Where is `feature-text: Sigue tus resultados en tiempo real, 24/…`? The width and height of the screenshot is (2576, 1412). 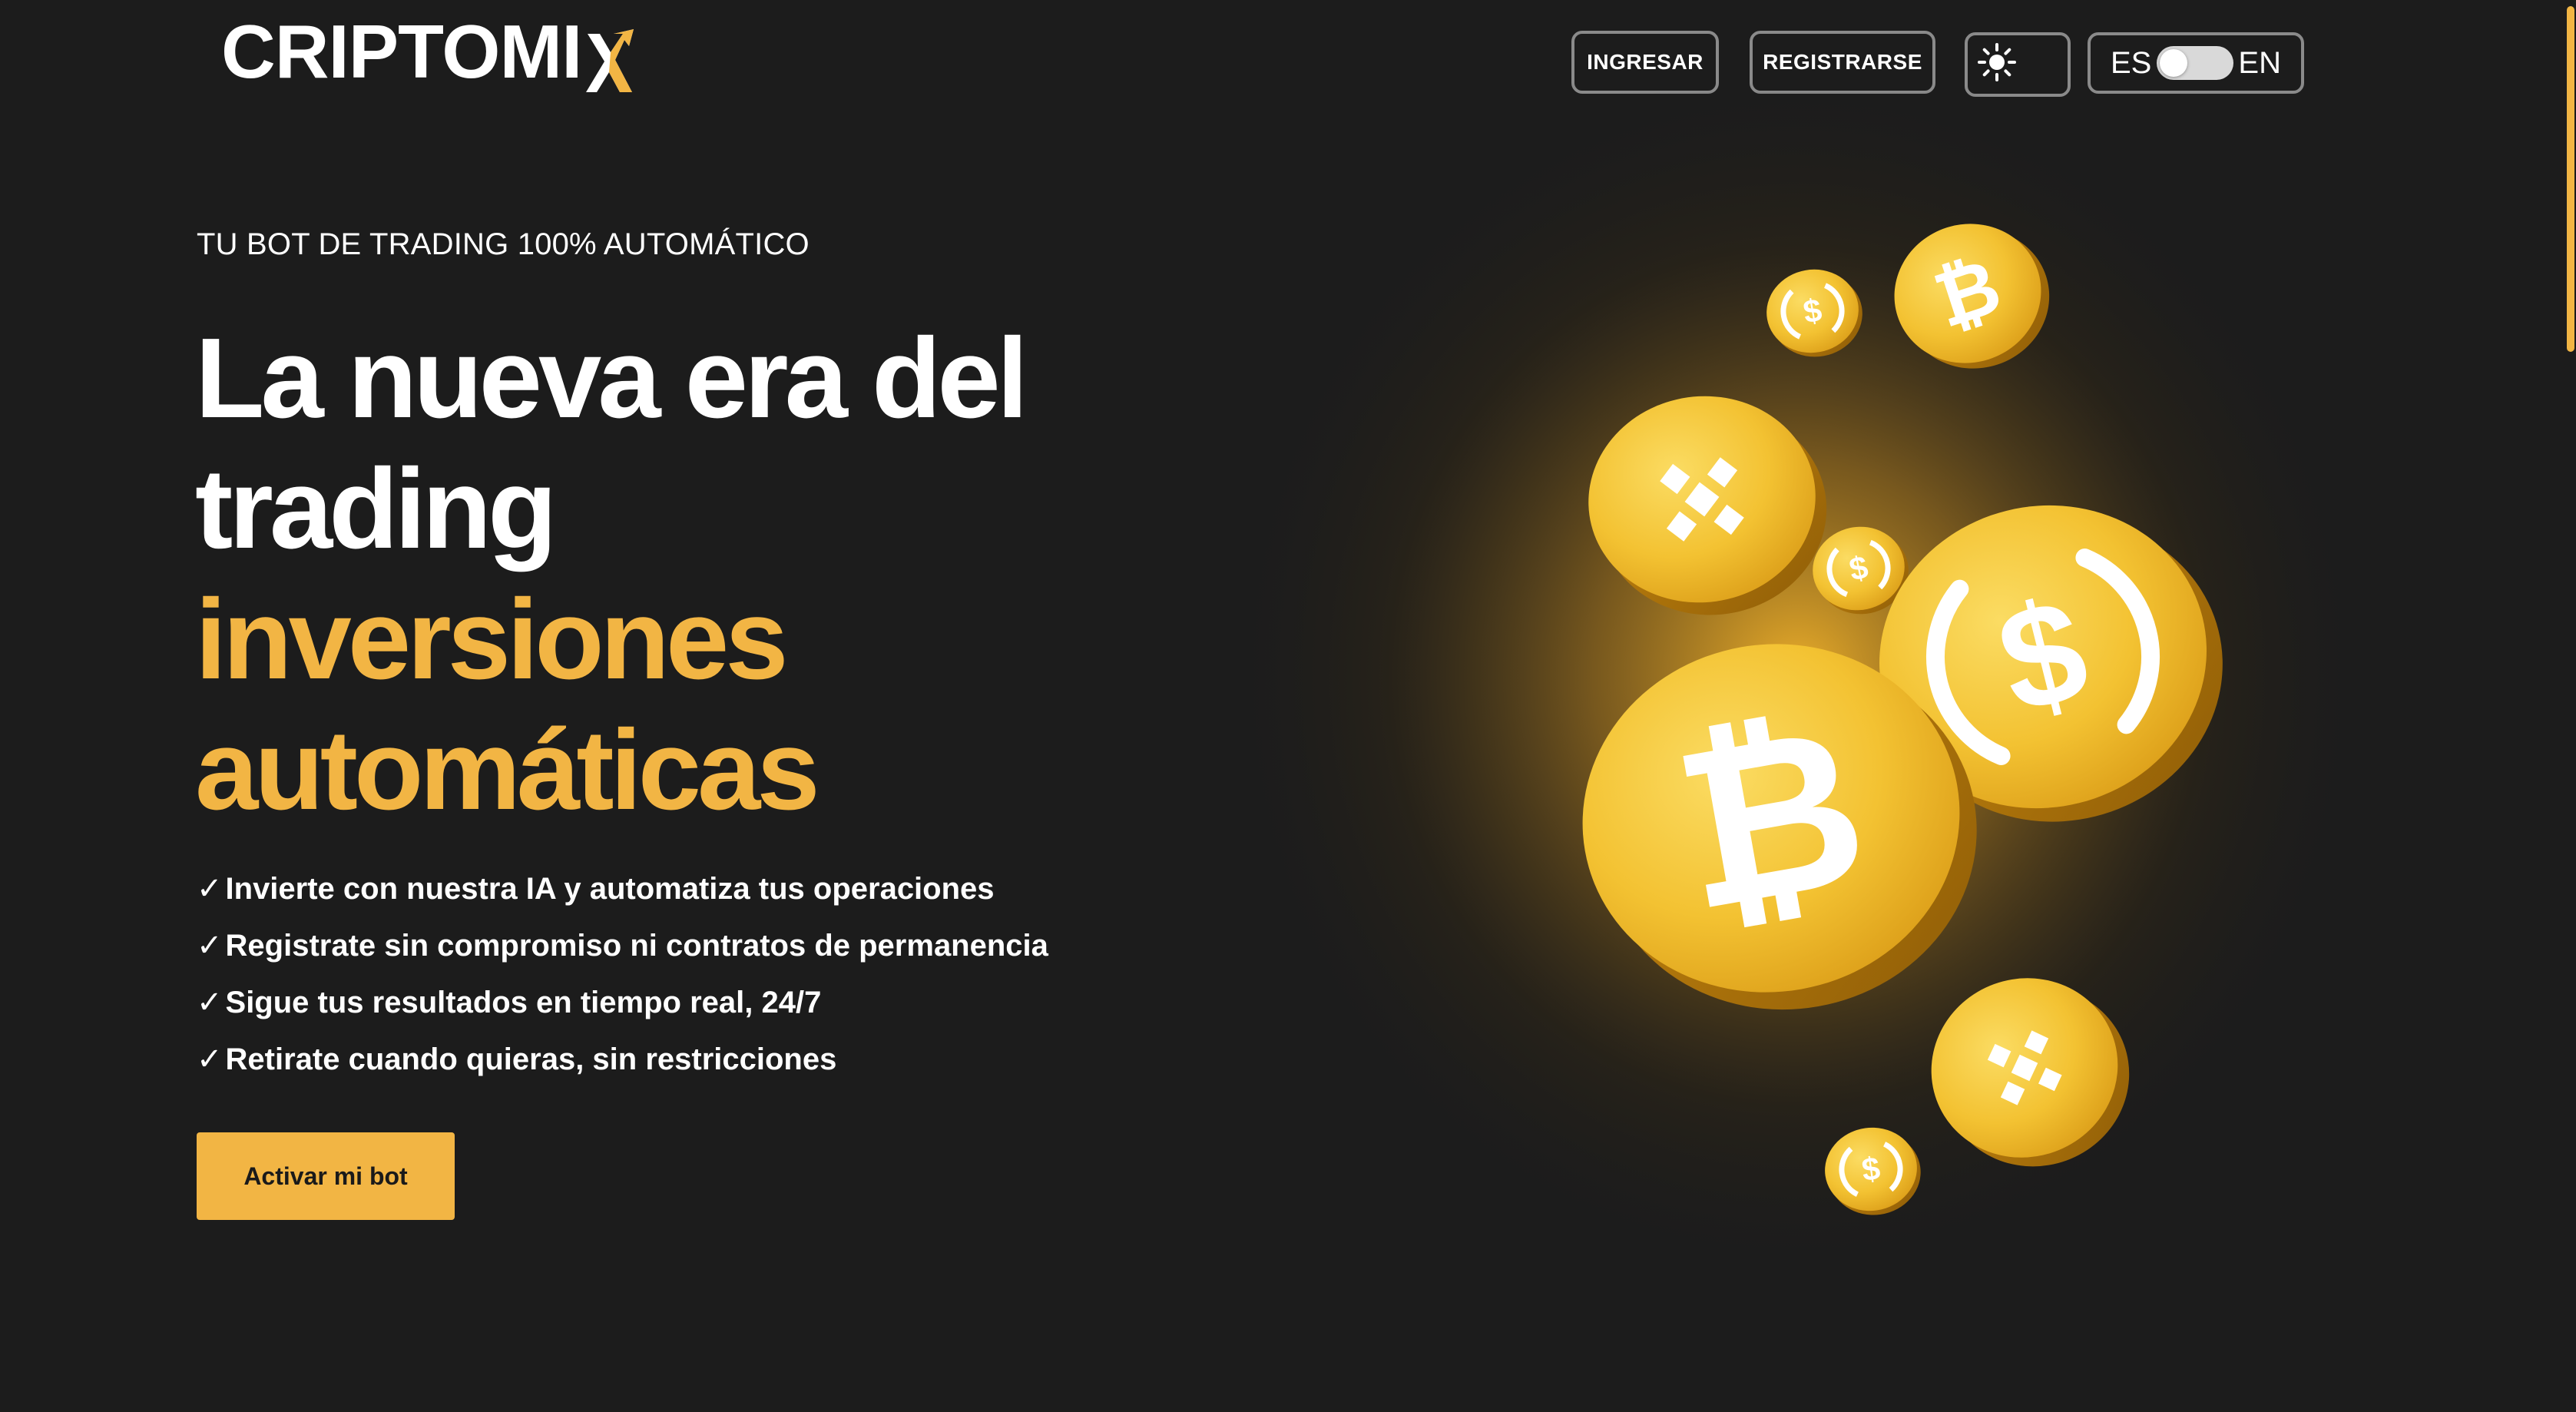
feature-text: Sigue tus resultados en tiempo real, 24/… is located at coordinates (524, 1002).